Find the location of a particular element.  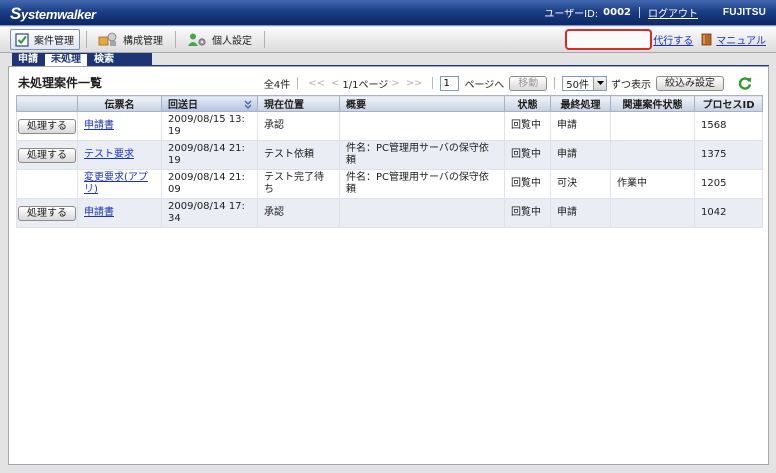

personal-settings-icon is located at coordinates (197, 39).